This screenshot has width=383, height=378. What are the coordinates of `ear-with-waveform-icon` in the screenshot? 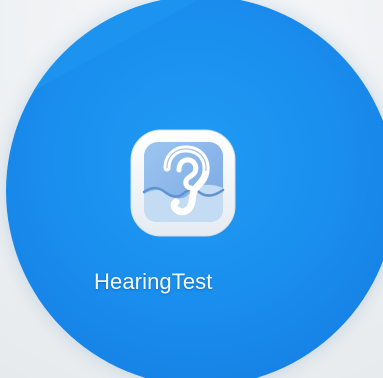 It's located at (183, 183).